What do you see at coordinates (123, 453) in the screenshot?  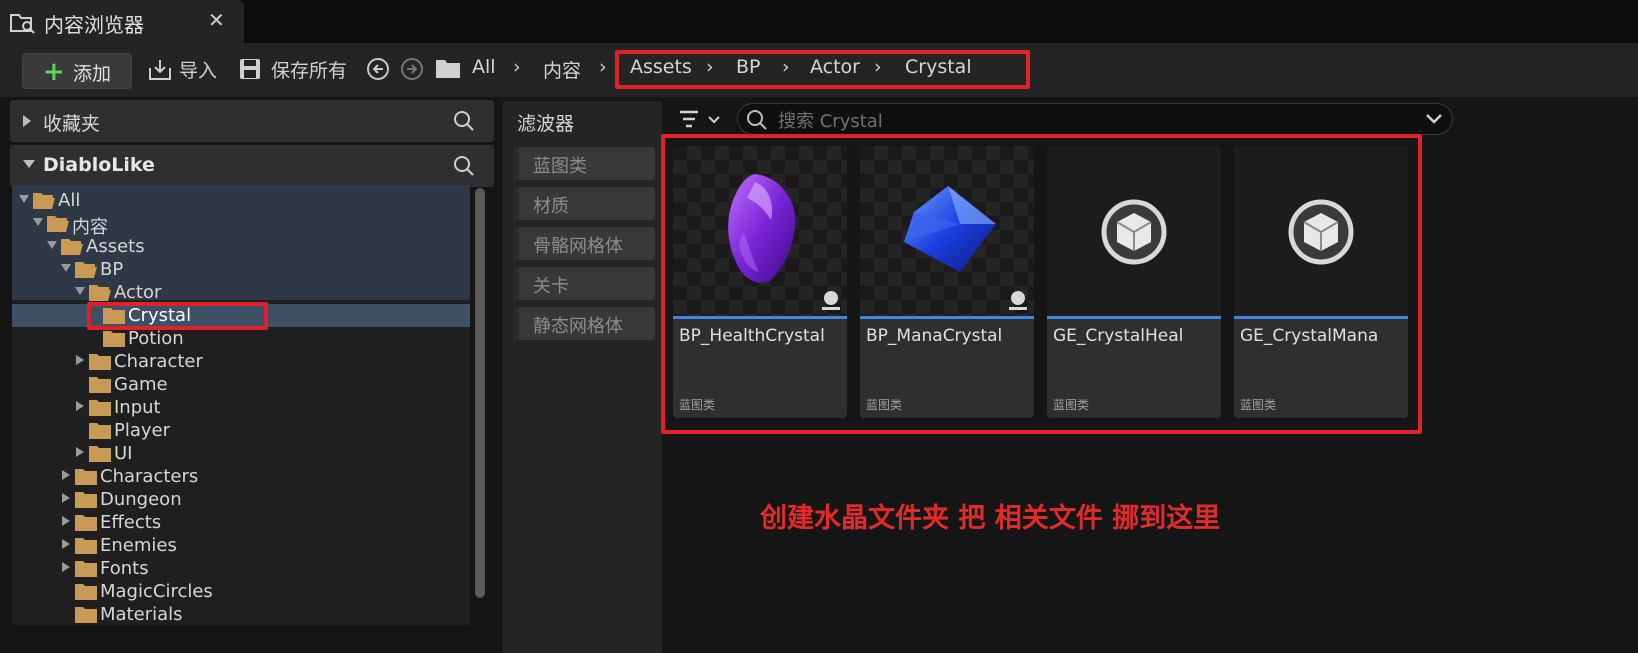 I see `tree-item-label: UI` at bounding box center [123, 453].